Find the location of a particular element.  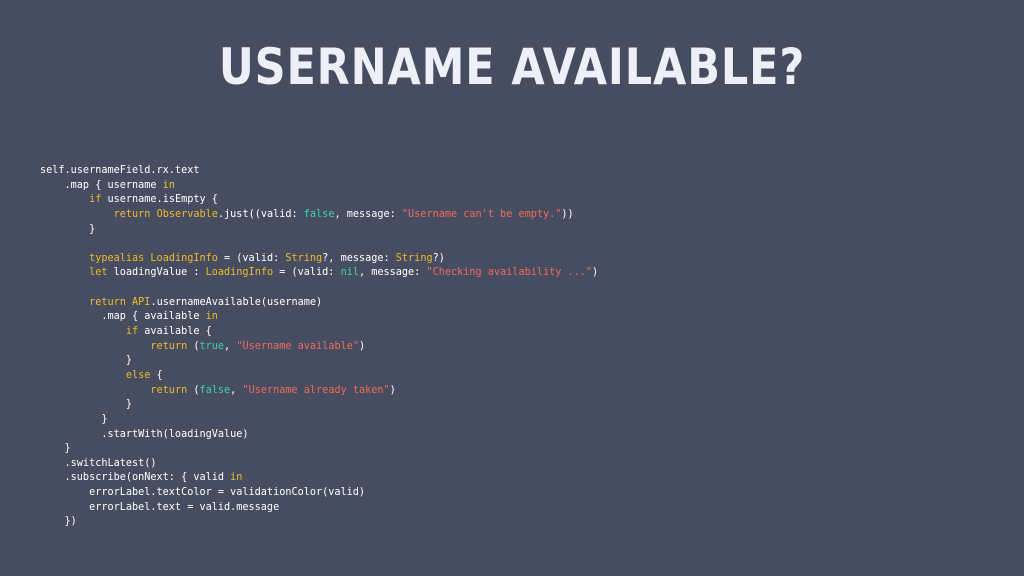

code-token-plain: )) is located at coordinates (567, 214).